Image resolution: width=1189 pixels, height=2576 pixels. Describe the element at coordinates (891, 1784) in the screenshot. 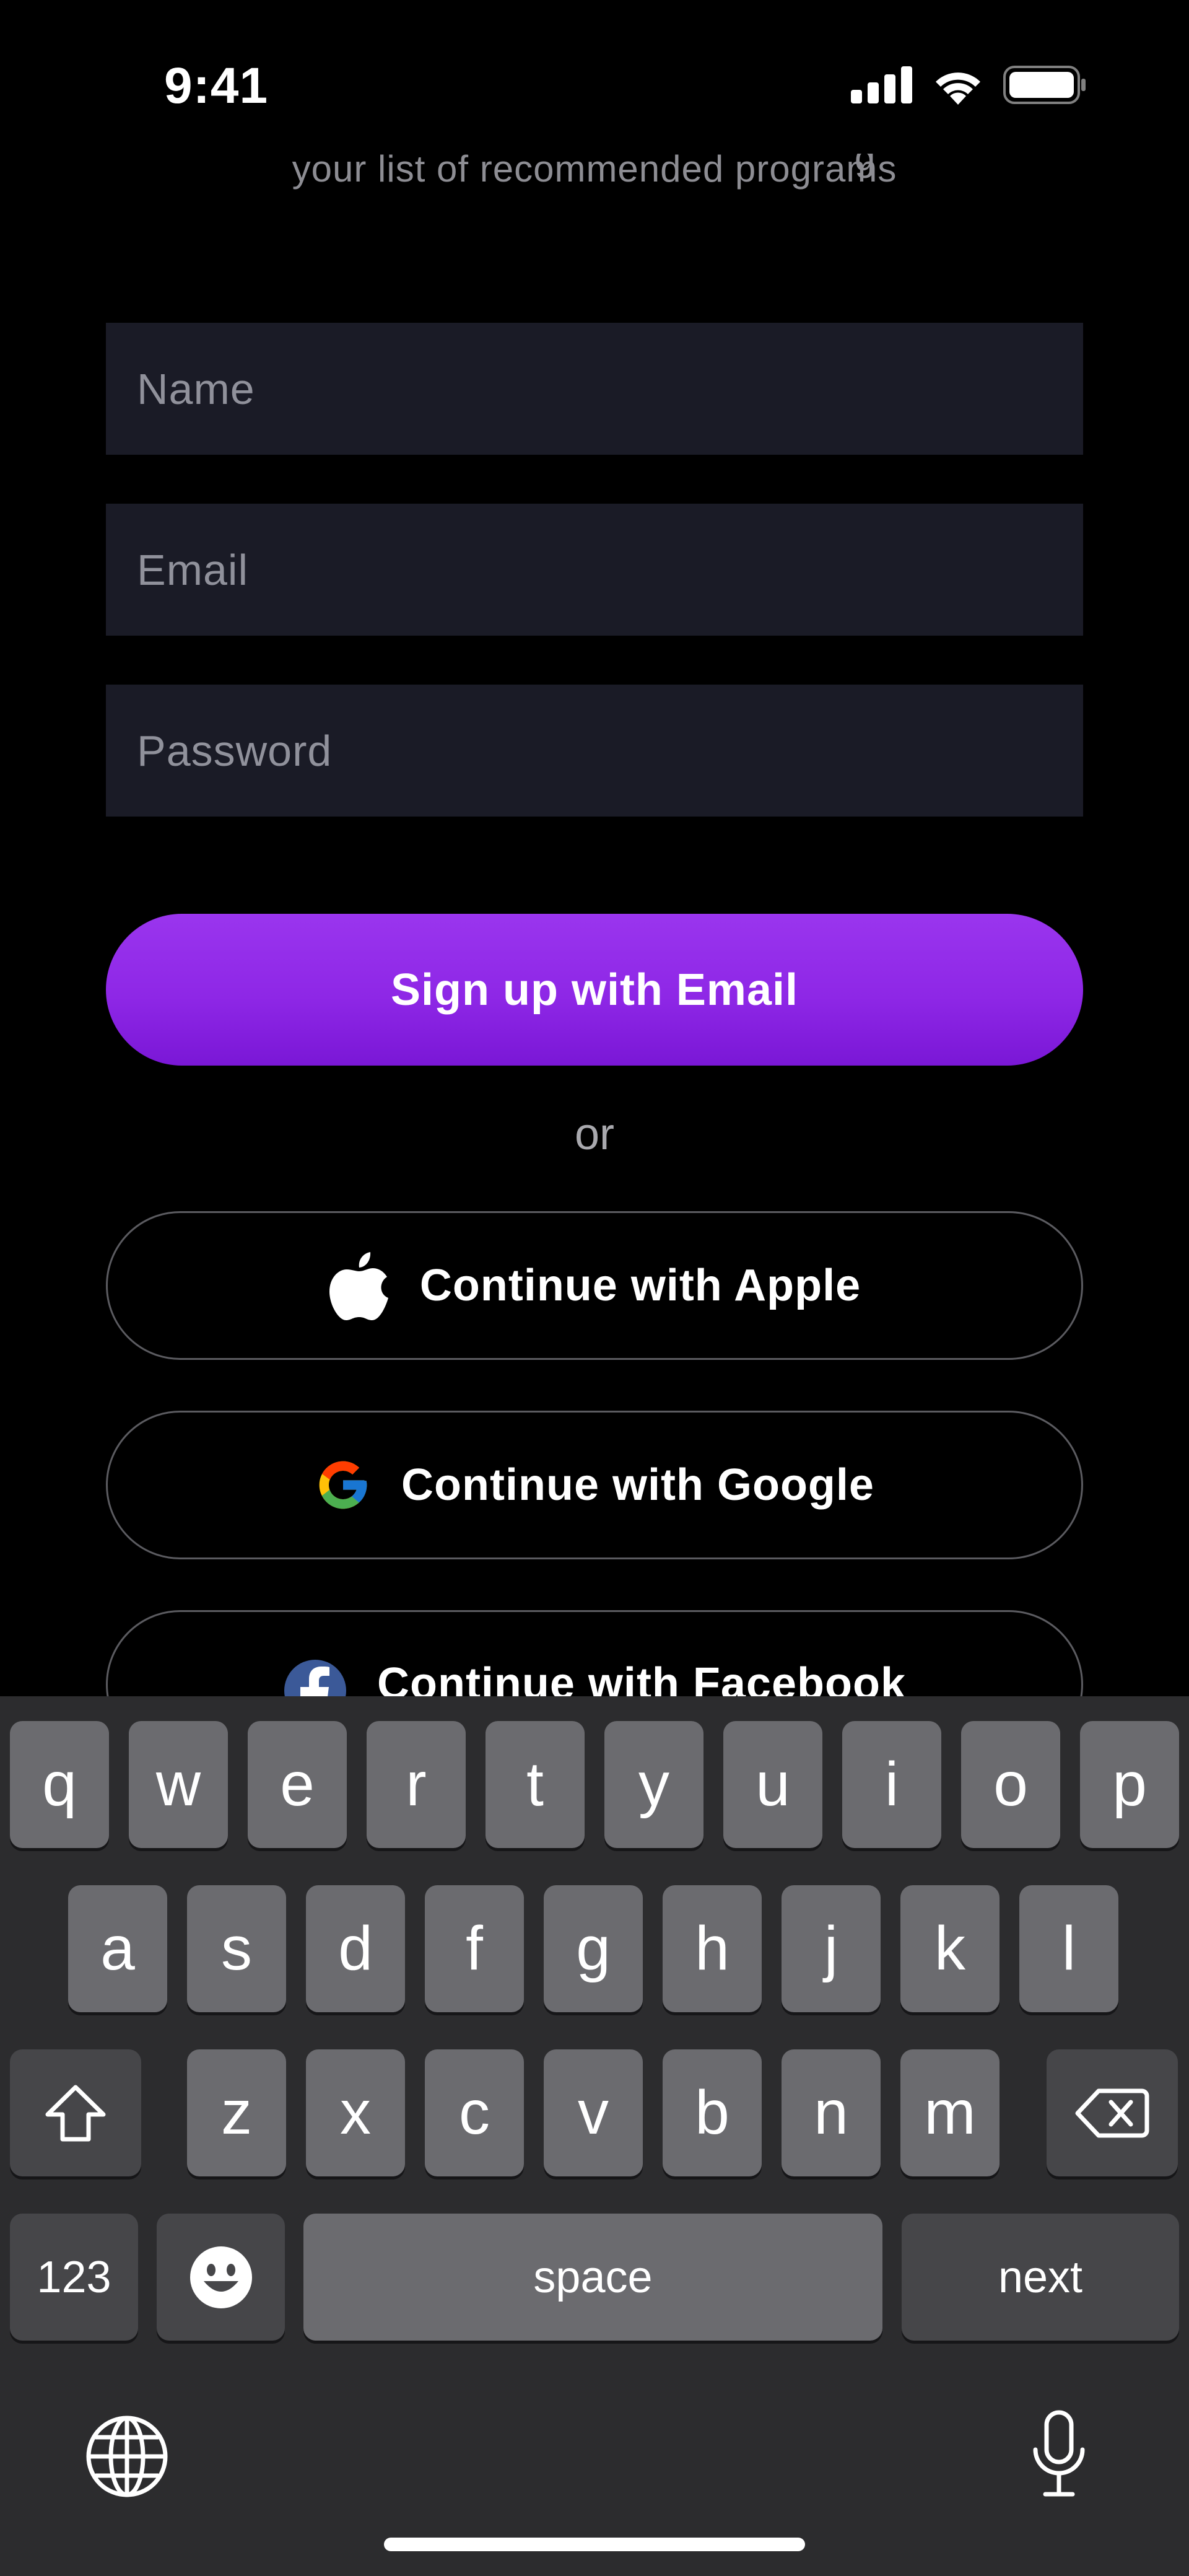

I see `key-i: i` at that location.